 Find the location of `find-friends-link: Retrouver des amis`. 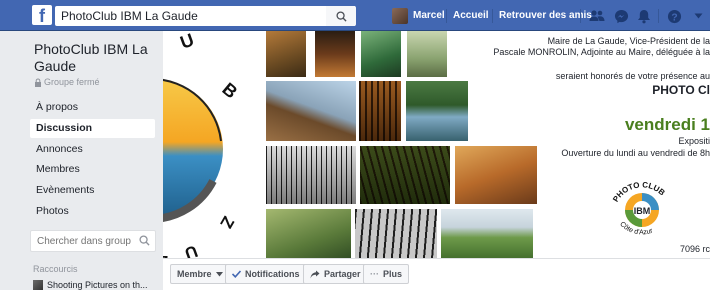

find-friends-link: Retrouver des amis is located at coordinates (545, 15).